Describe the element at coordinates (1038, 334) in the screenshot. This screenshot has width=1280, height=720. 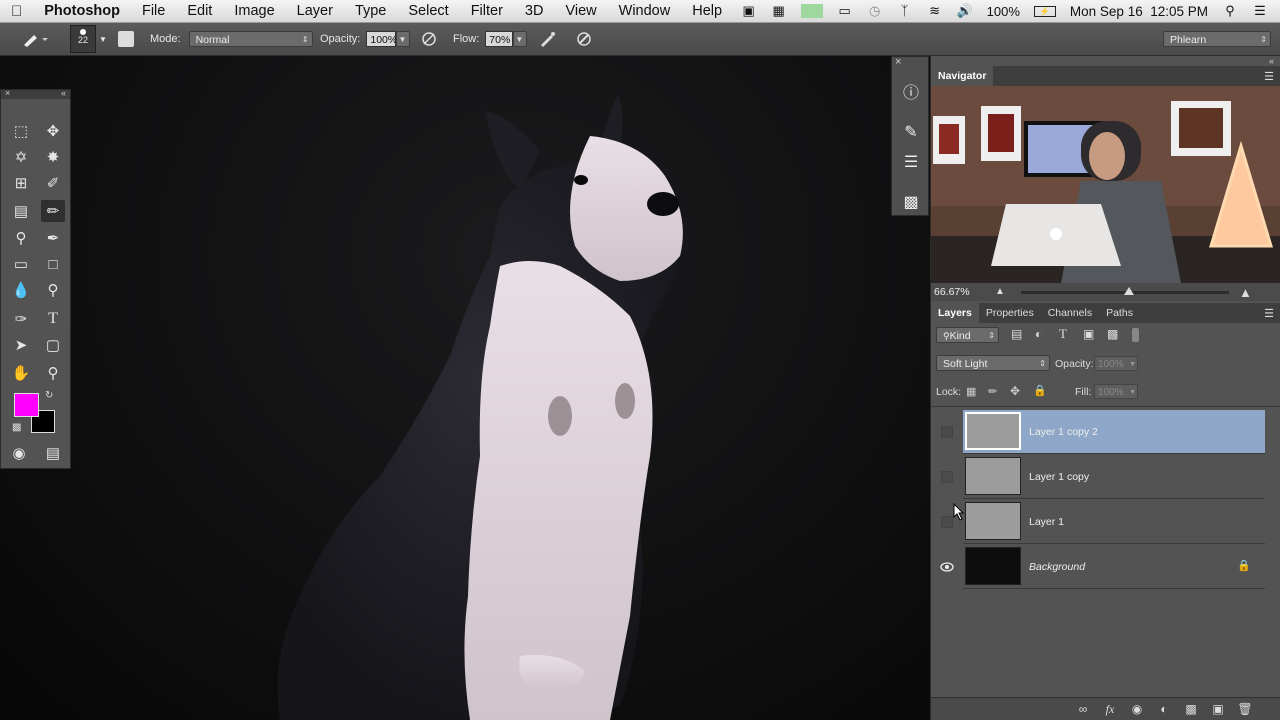
I see `adjustment-layer-filter-icon: ◐` at that location.